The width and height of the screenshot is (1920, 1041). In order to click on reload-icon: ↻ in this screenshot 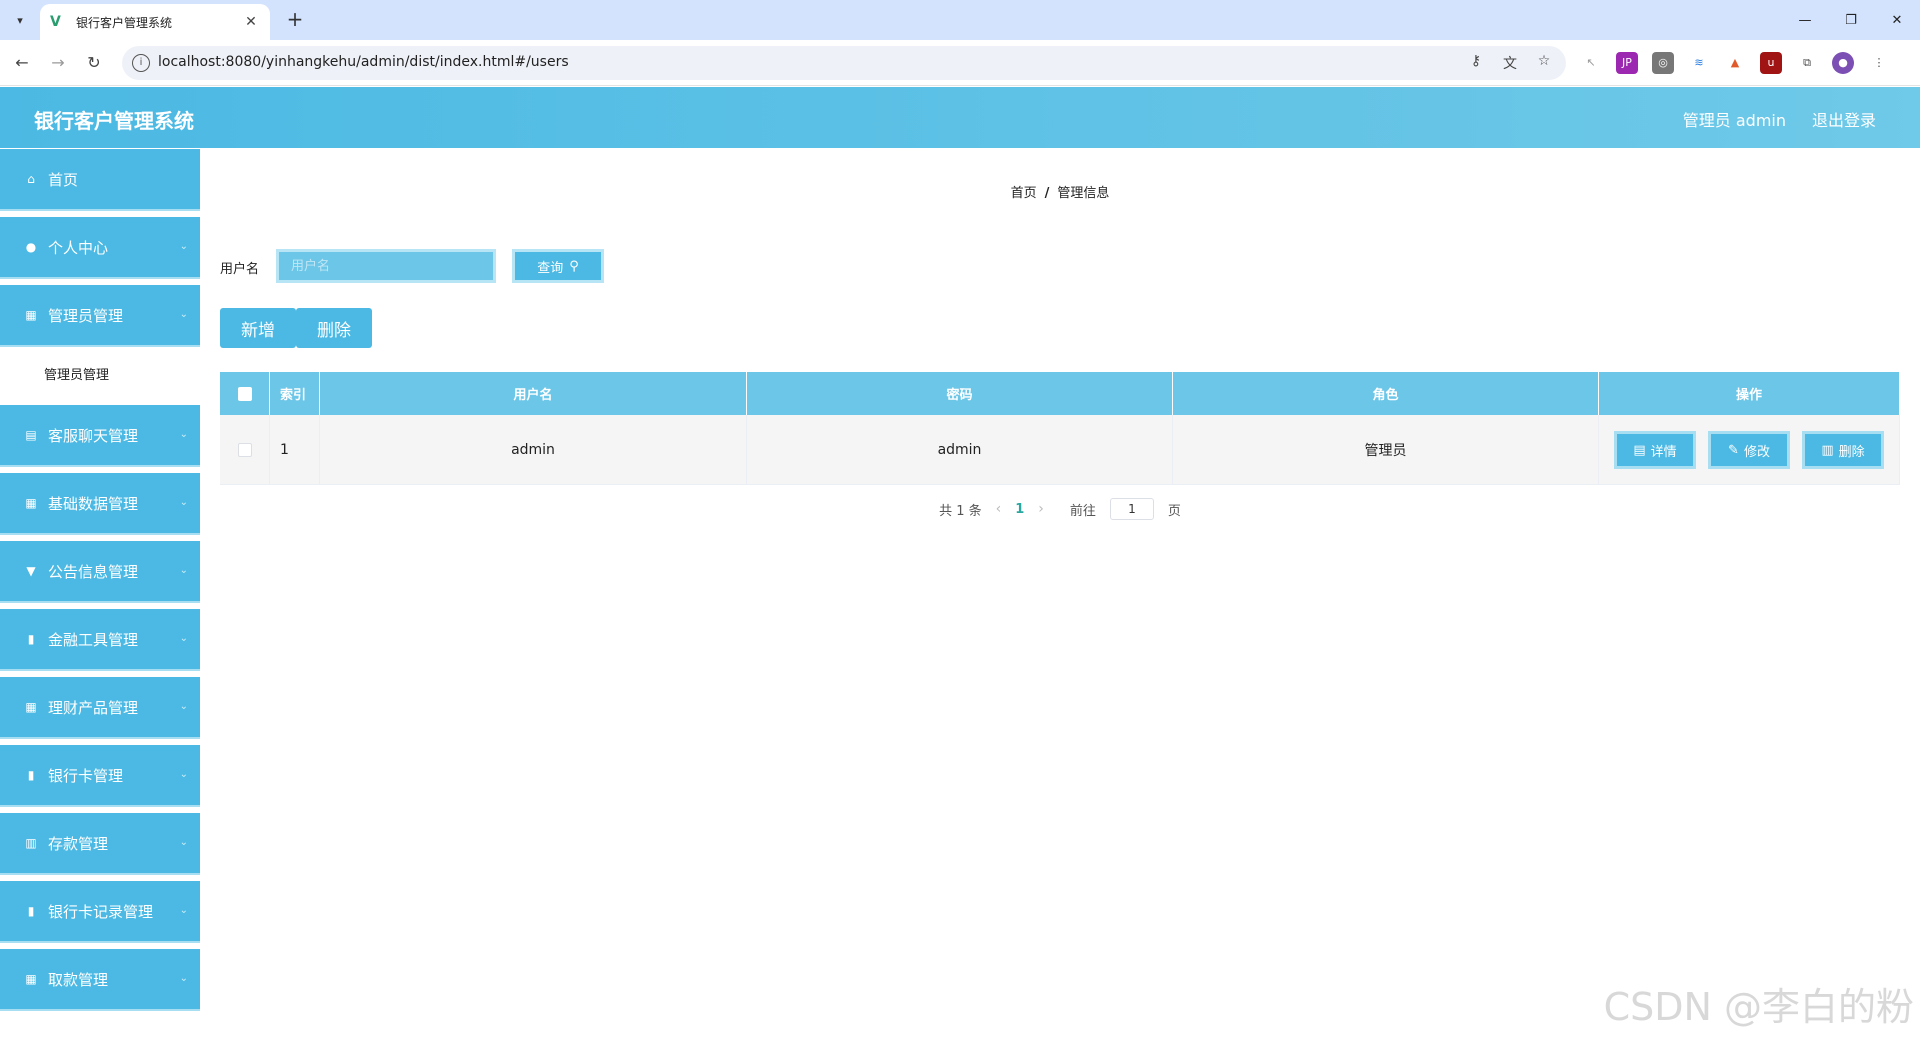, I will do `click(94, 63)`.